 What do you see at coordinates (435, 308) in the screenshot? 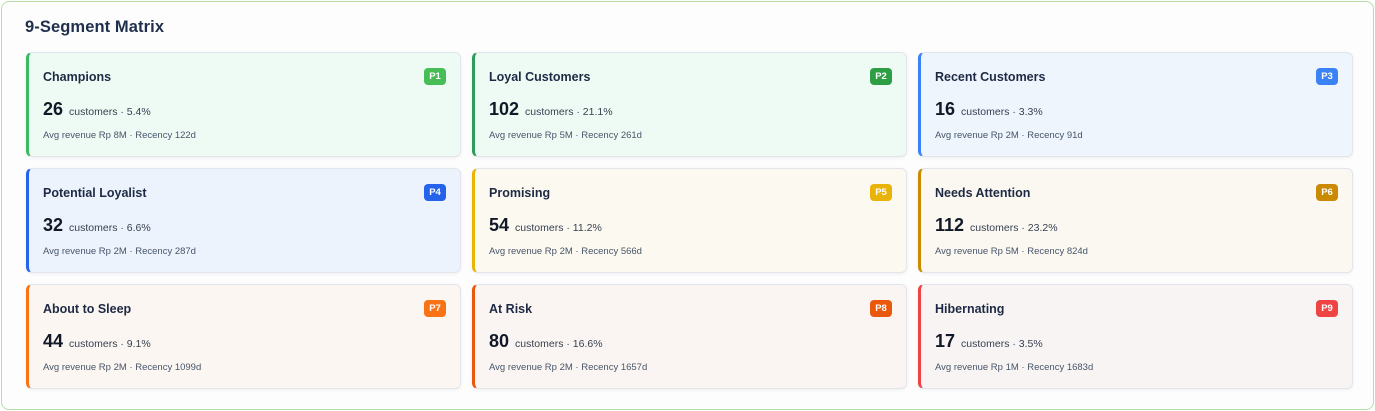
I see `priority-badge: P7` at bounding box center [435, 308].